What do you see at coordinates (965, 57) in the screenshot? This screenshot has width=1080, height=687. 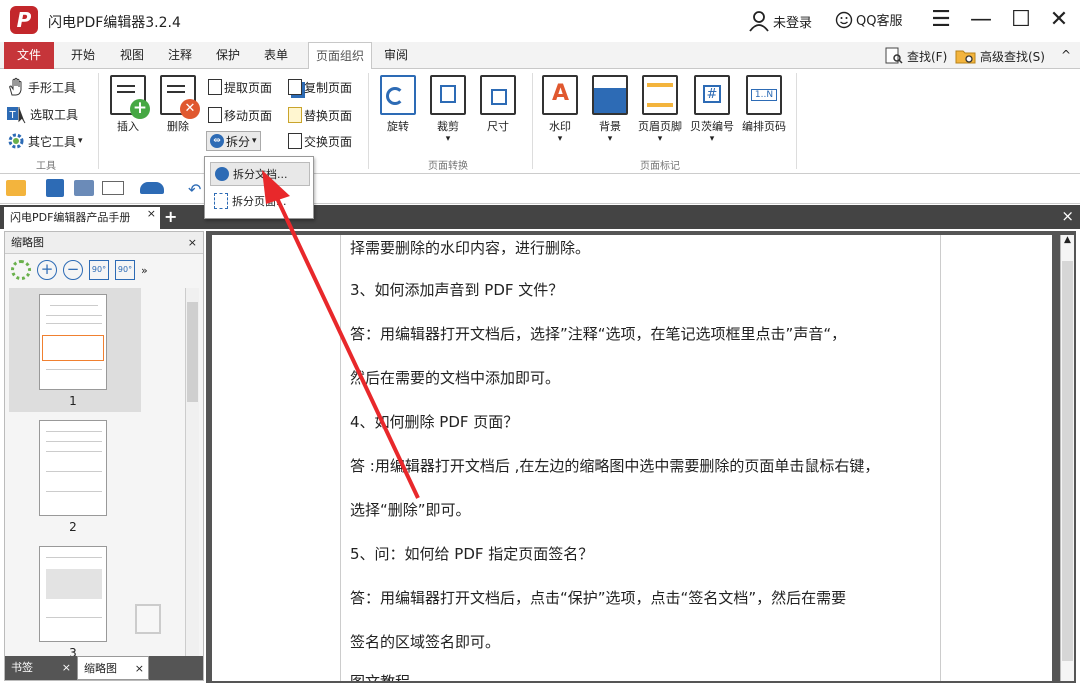 I see `folder-search-icon` at bounding box center [965, 57].